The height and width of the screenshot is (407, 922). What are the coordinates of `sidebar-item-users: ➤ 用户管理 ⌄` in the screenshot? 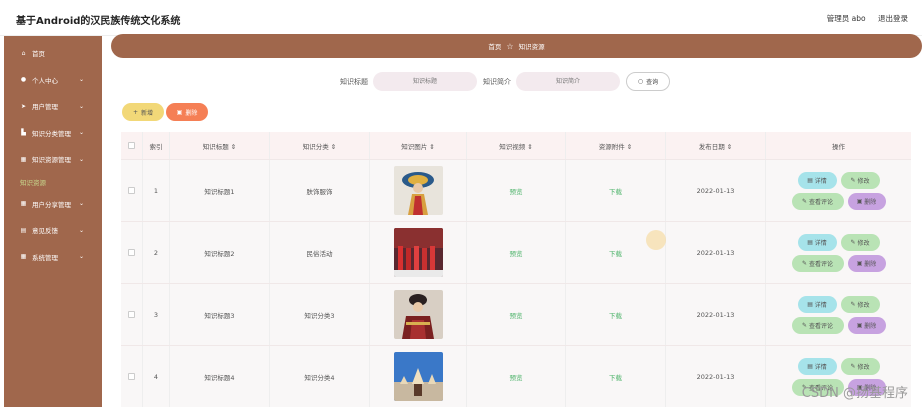 It's located at (53, 106).